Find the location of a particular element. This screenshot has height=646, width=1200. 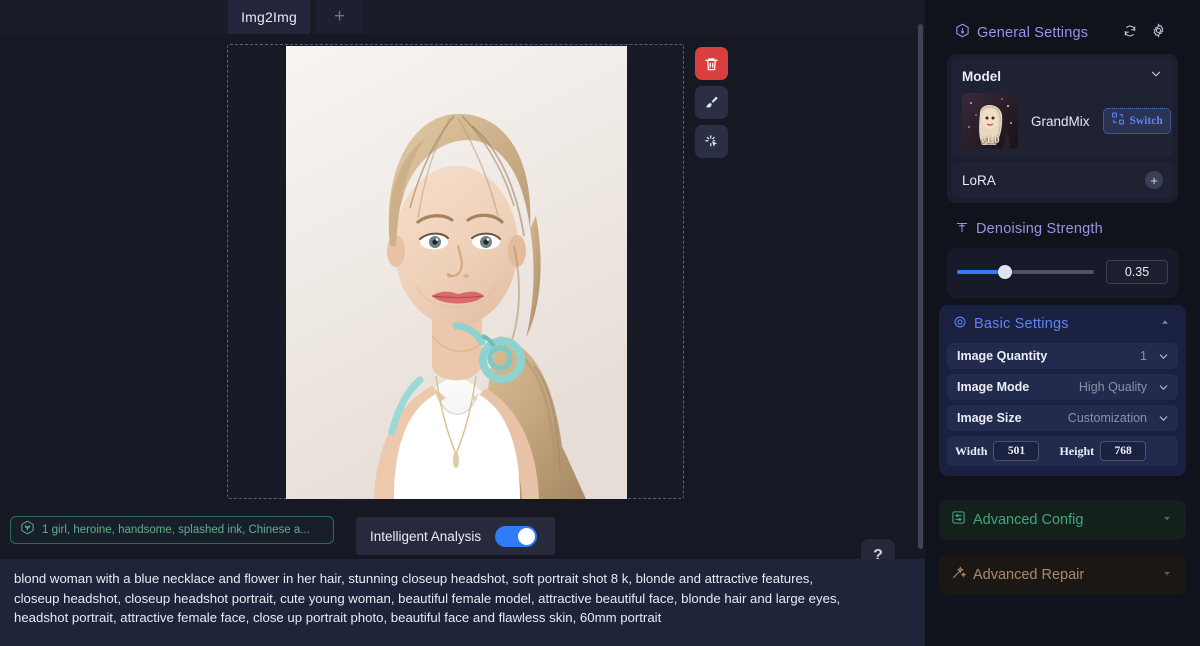

general-settings-body: Model v1.0 GrandMix Switch LoRA + is located at coordinates (1062, 128).